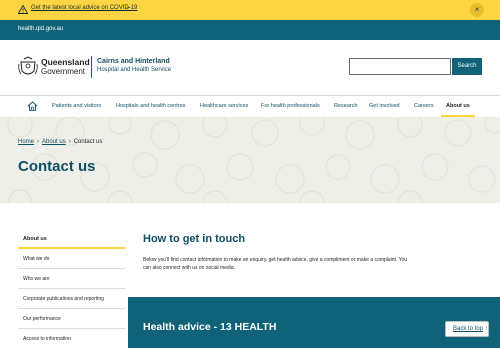  I want to click on sidebar-item-our-performance: Our performance, so click(71, 319).